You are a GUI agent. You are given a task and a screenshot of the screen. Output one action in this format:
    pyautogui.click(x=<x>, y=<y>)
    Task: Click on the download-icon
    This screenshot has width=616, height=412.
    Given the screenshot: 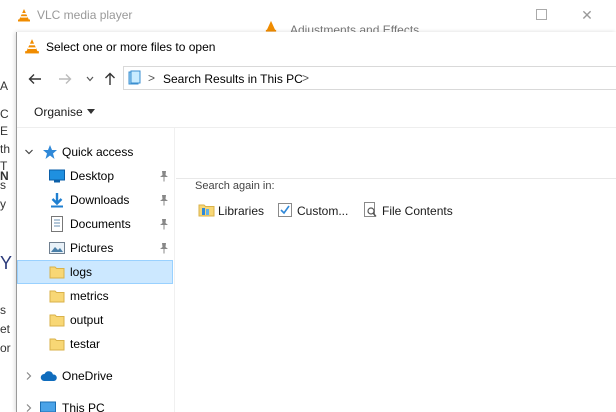 What is the action you would take?
    pyautogui.click(x=57, y=201)
    